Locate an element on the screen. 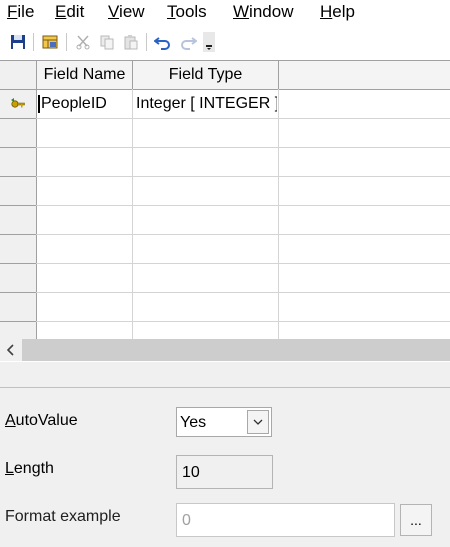  menu-help: Help is located at coordinates (337, 12).